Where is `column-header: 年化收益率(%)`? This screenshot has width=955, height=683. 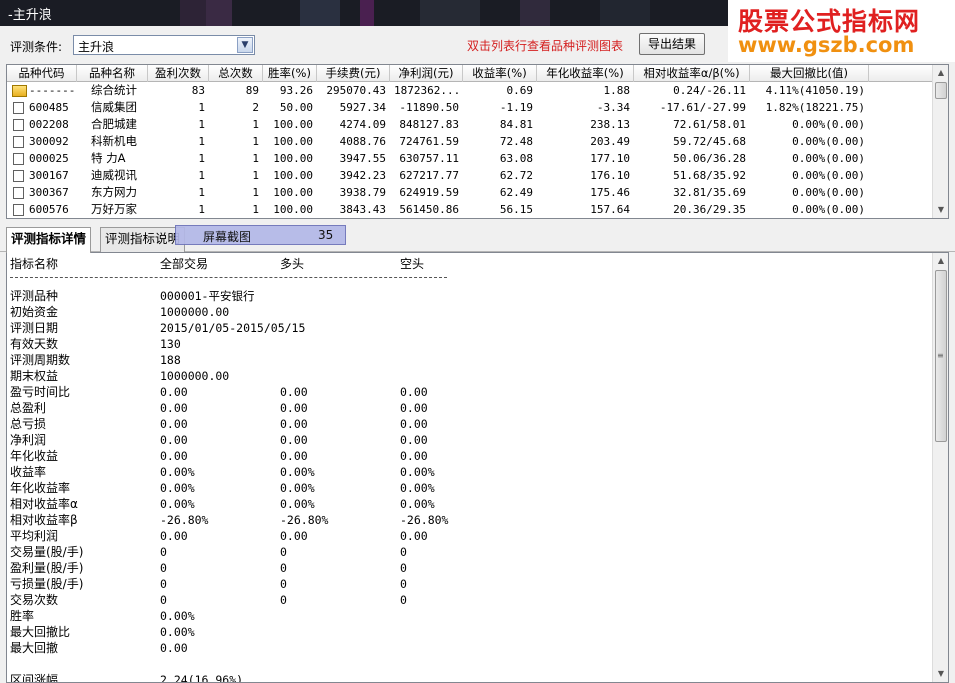
column-header: 年化收益率(%) is located at coordinates (585, 73).